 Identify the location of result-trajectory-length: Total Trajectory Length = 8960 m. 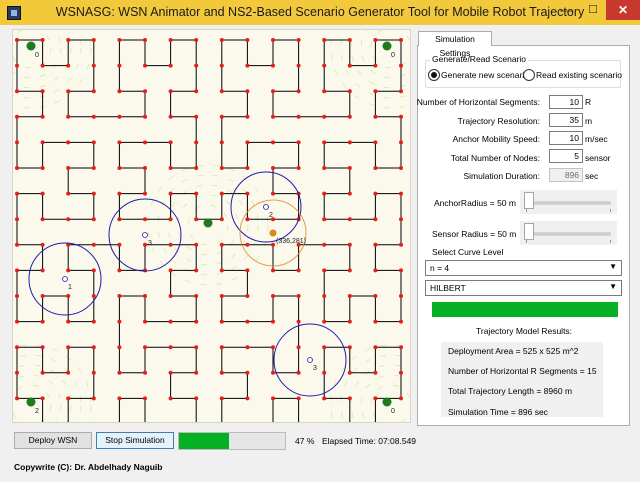
(510, 391).